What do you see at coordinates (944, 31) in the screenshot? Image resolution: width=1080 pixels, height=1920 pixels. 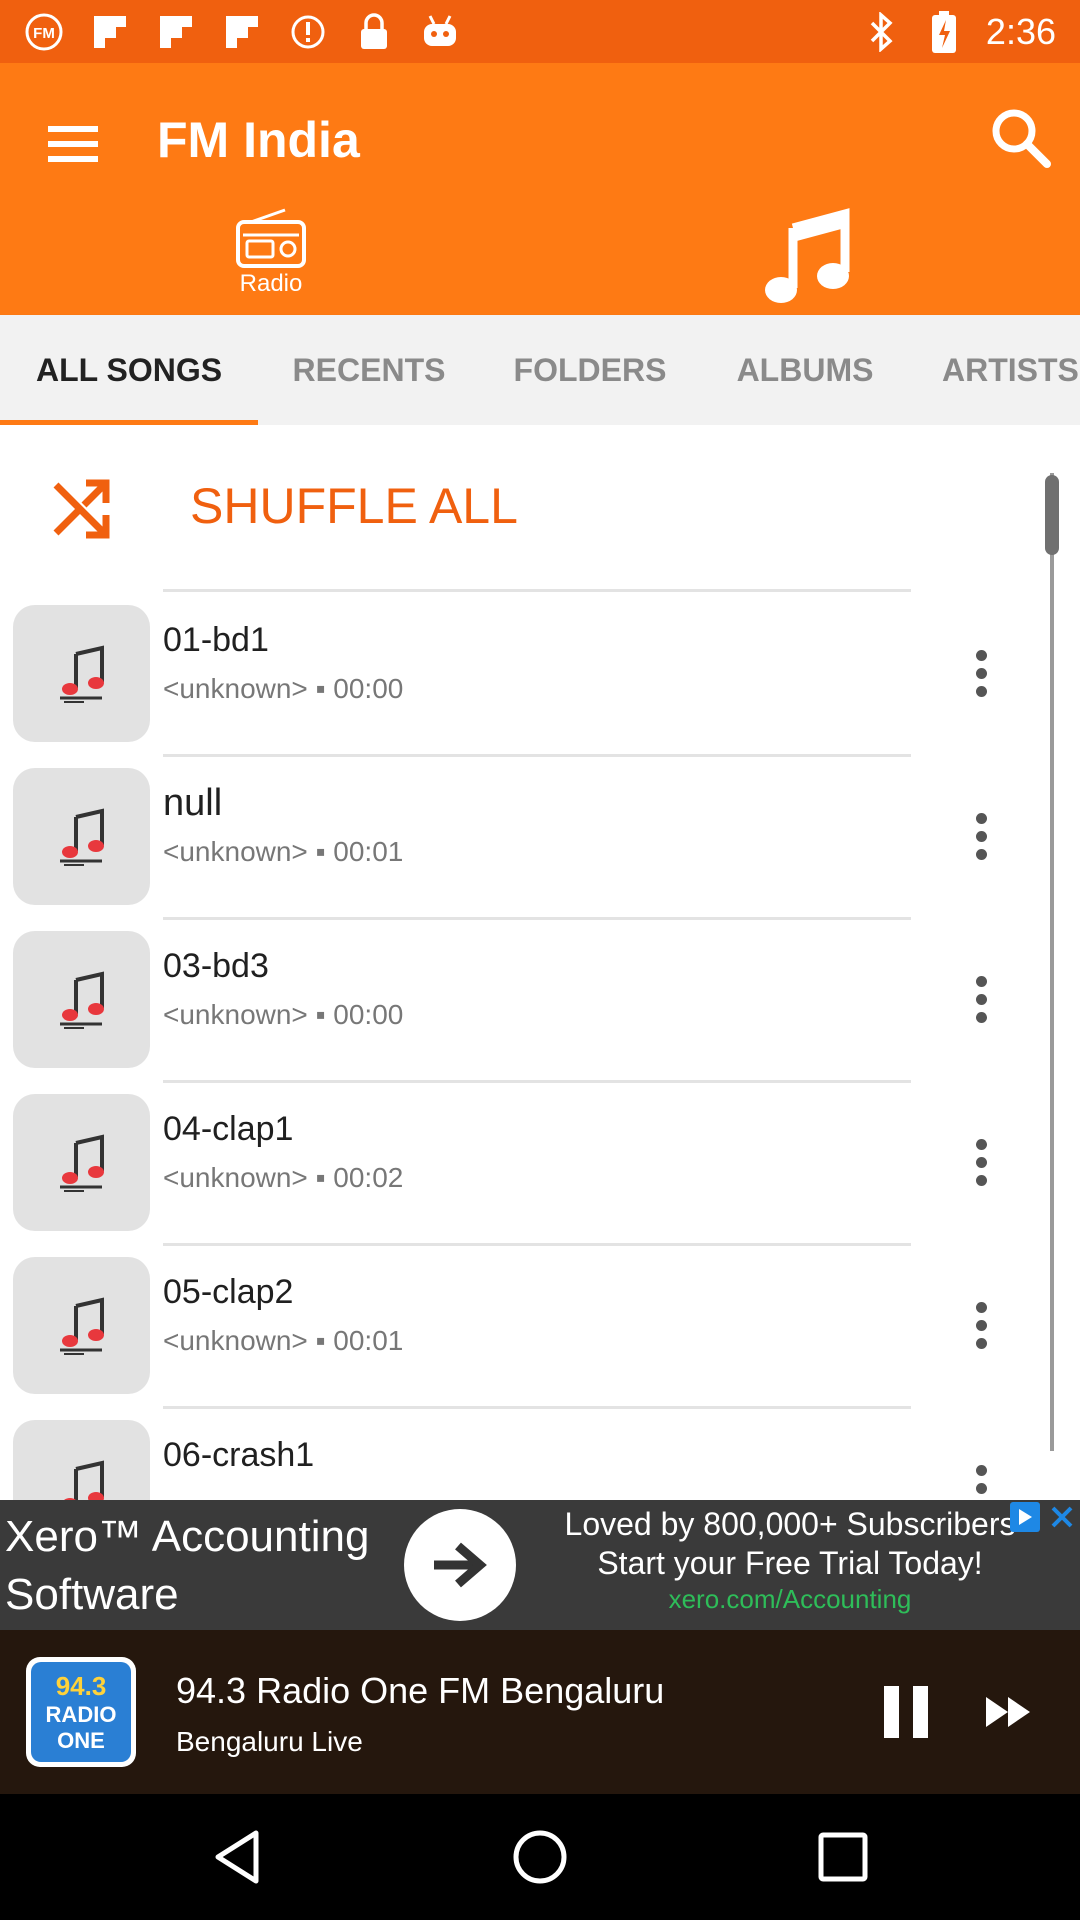 I see `charging-icon` at bounding box center [944, 31].